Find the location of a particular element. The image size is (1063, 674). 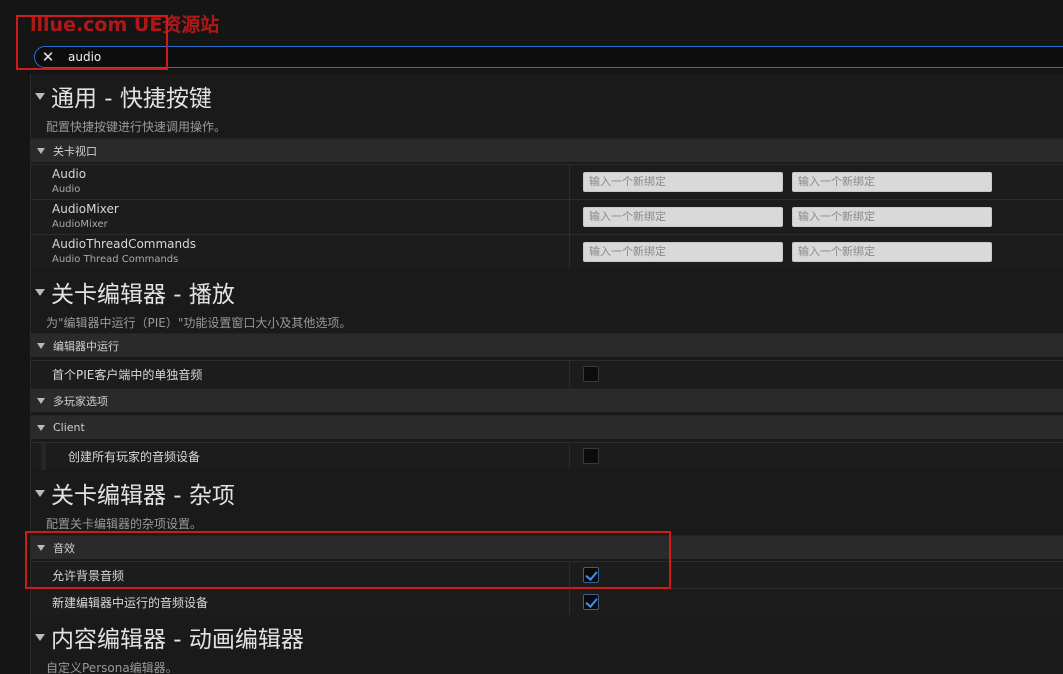

category-row-multiplayer: 多玩家选项 is located at coordinates (547, 400).